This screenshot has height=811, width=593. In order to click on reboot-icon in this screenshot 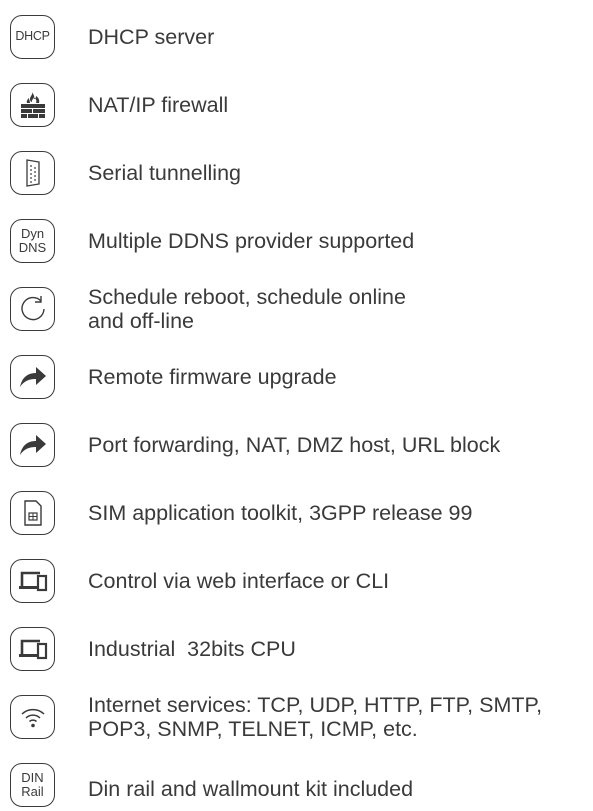, I will do `click(32, 309)`.